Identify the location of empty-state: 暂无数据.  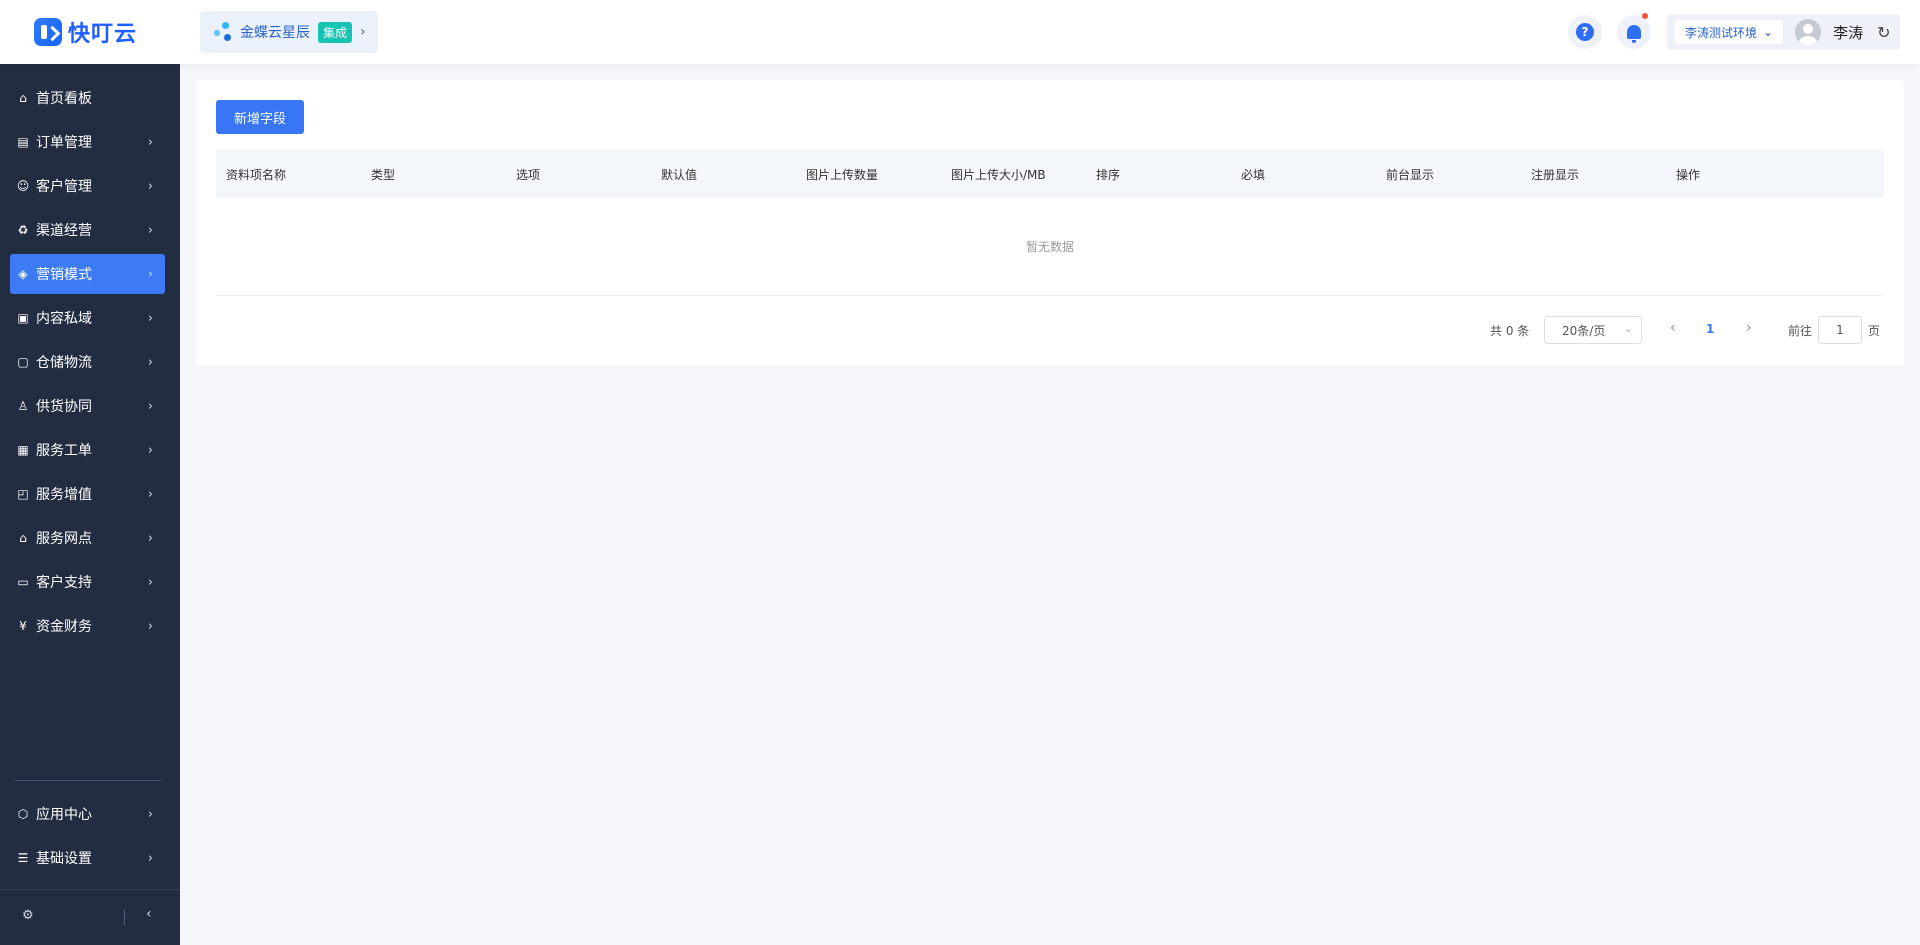
(1050, 247).